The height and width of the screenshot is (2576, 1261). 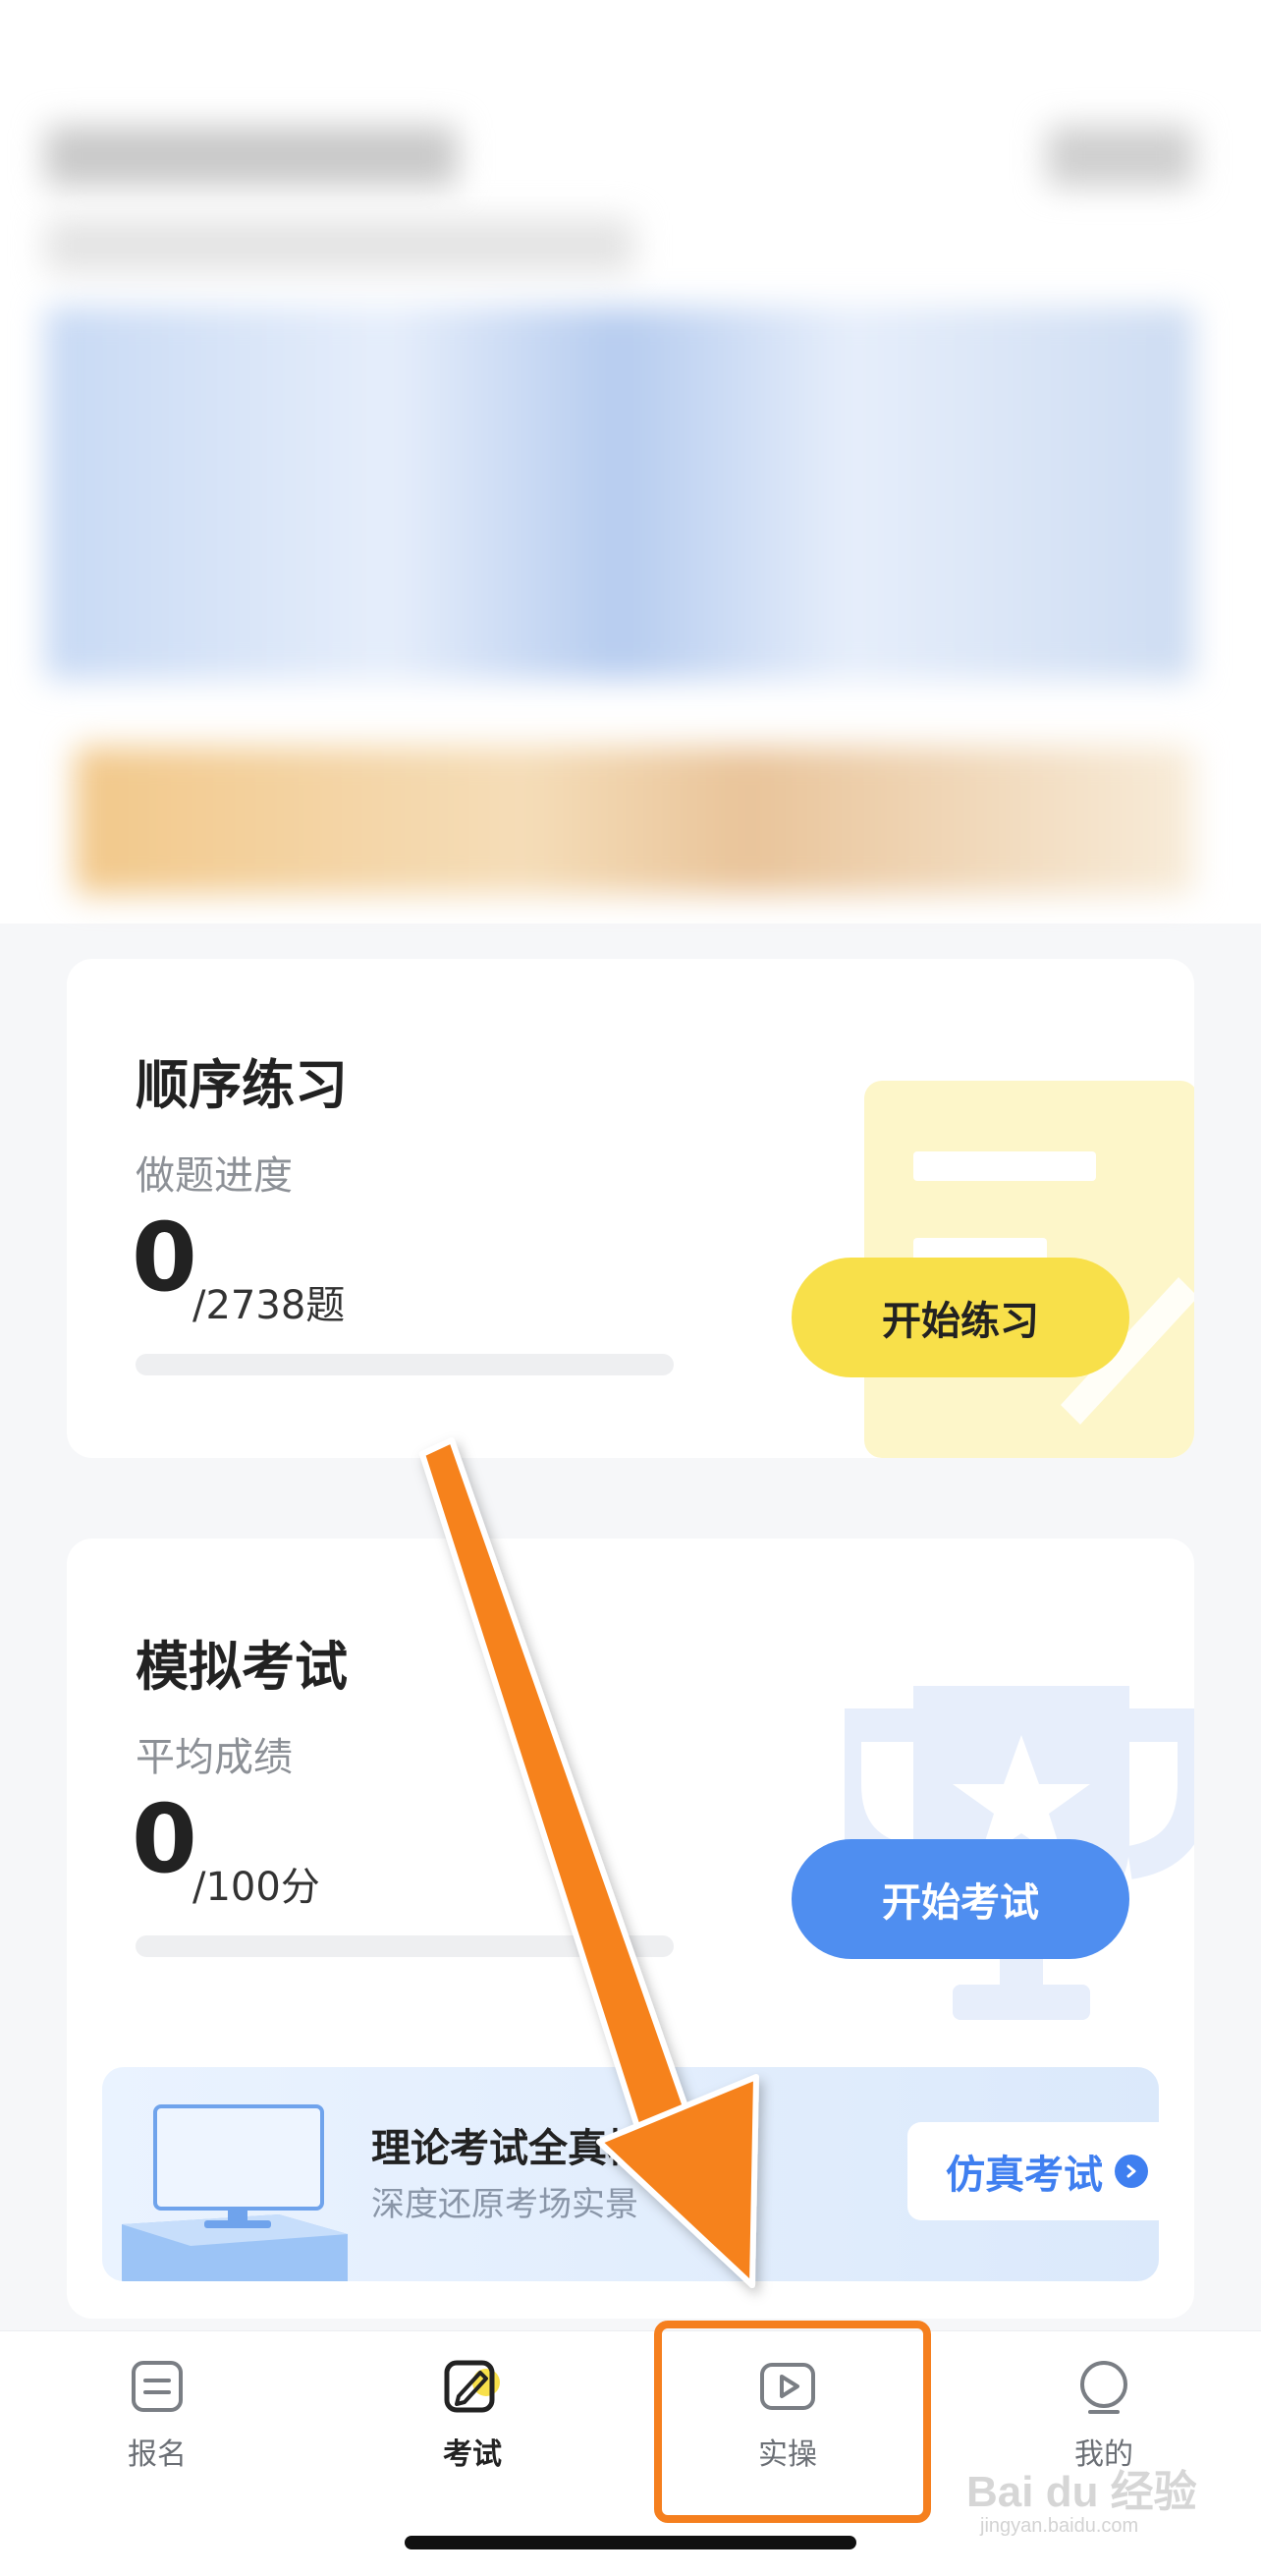 I want to click on average-score-label: 平均成绩, so click(x=214, y=1757).